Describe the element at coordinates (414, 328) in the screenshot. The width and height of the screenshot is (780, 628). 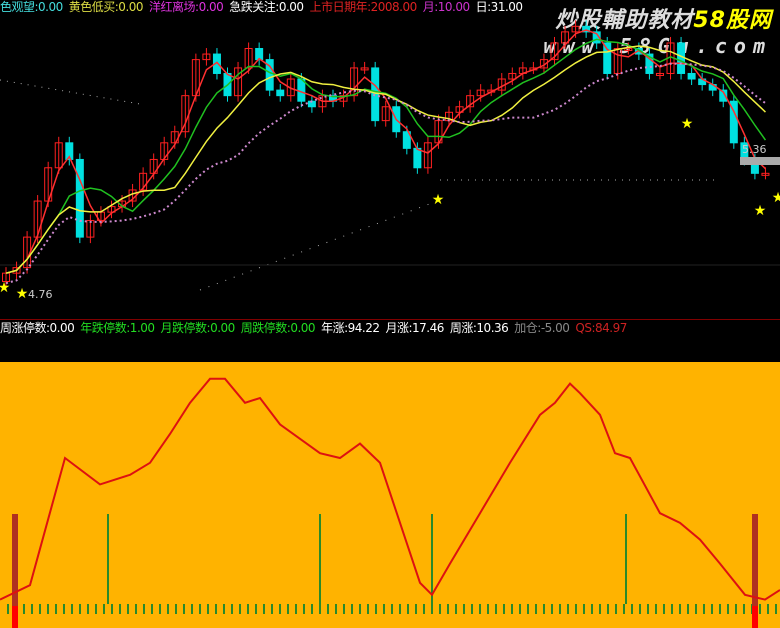
I see `indicator-5: 月涨:17.46` at that location.